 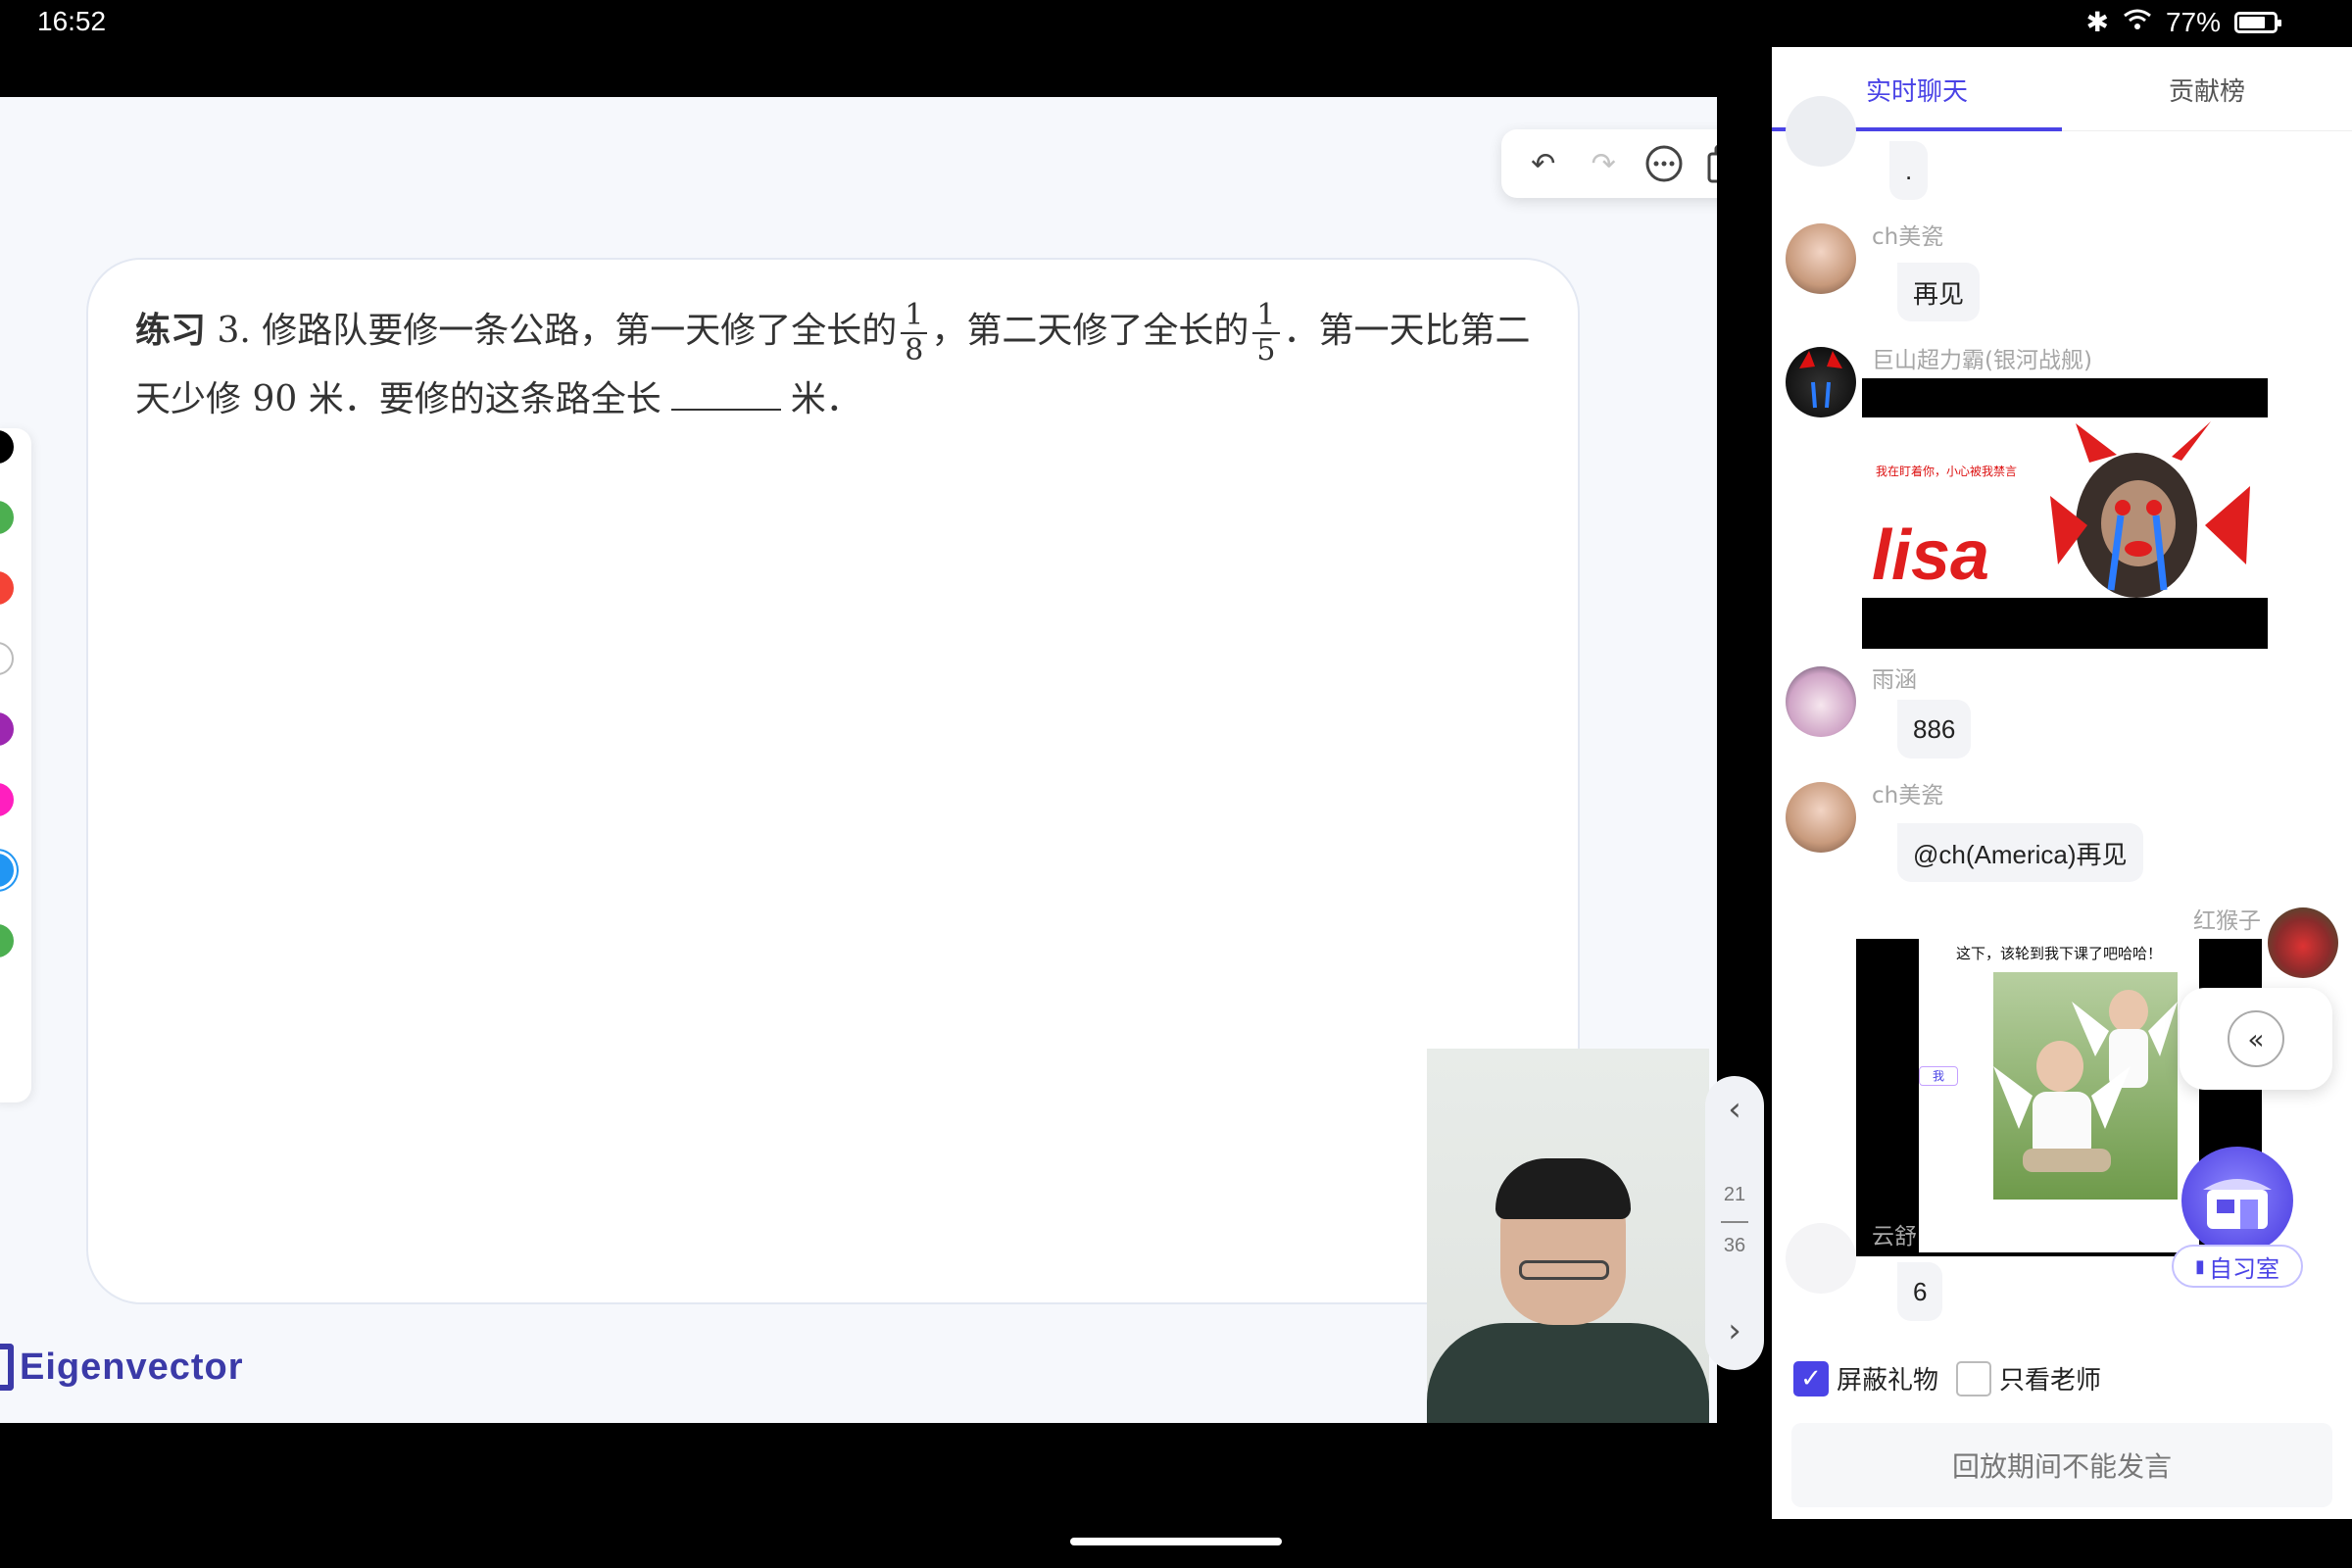 I want to click on fraction-one-eighth: 18, so click(x=915, y=333).